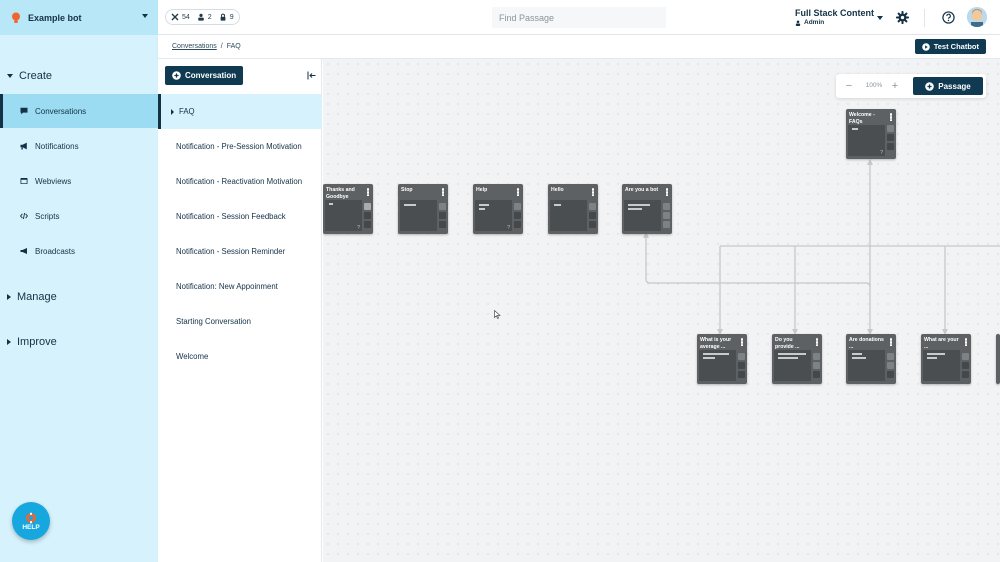 This screenshot has width=1000, height=562. I want to click on account-chevron-down-icon, so click(880, 18).